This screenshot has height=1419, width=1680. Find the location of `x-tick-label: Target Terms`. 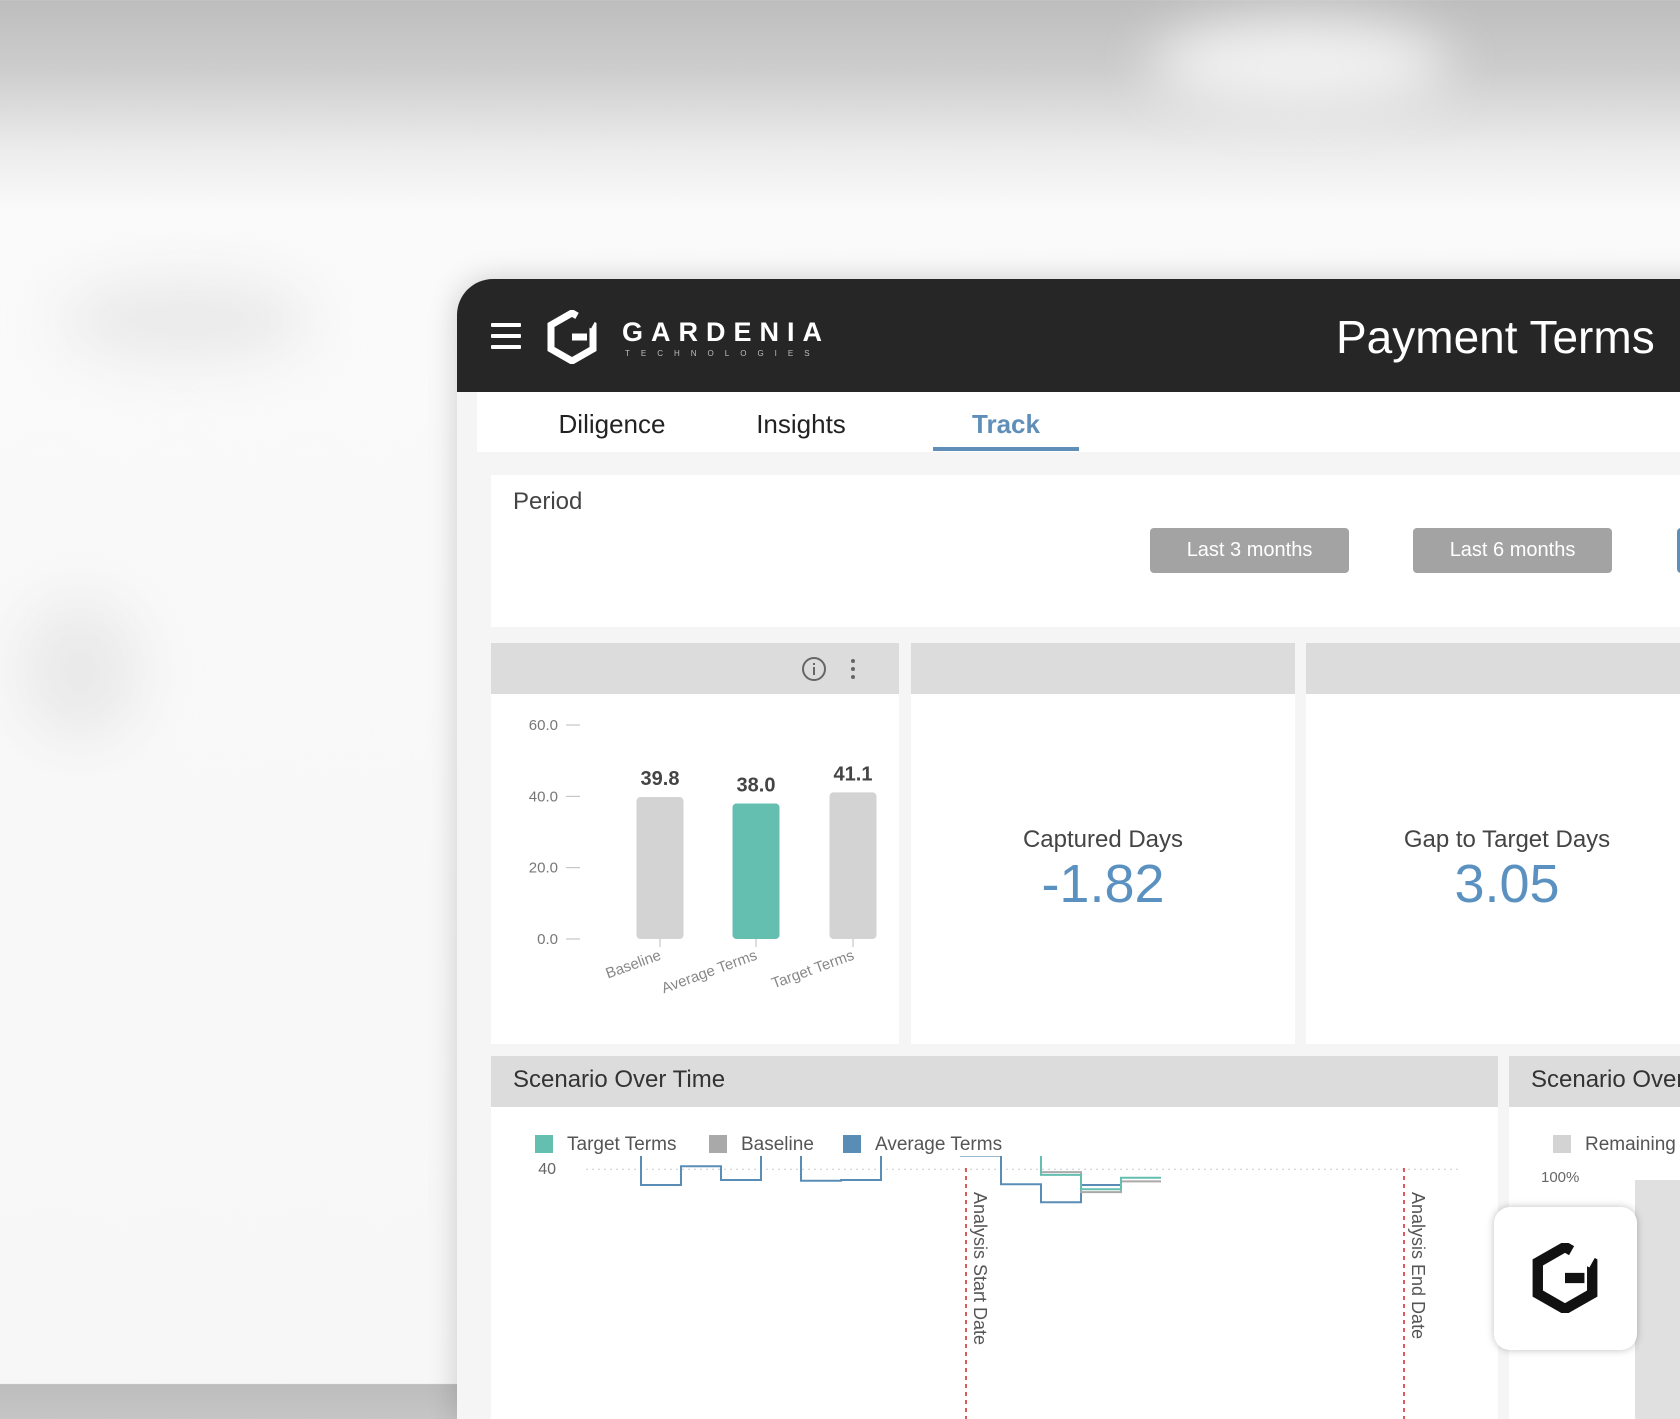

x-tick-label: Target Terms is located at coordinates (812, 970).